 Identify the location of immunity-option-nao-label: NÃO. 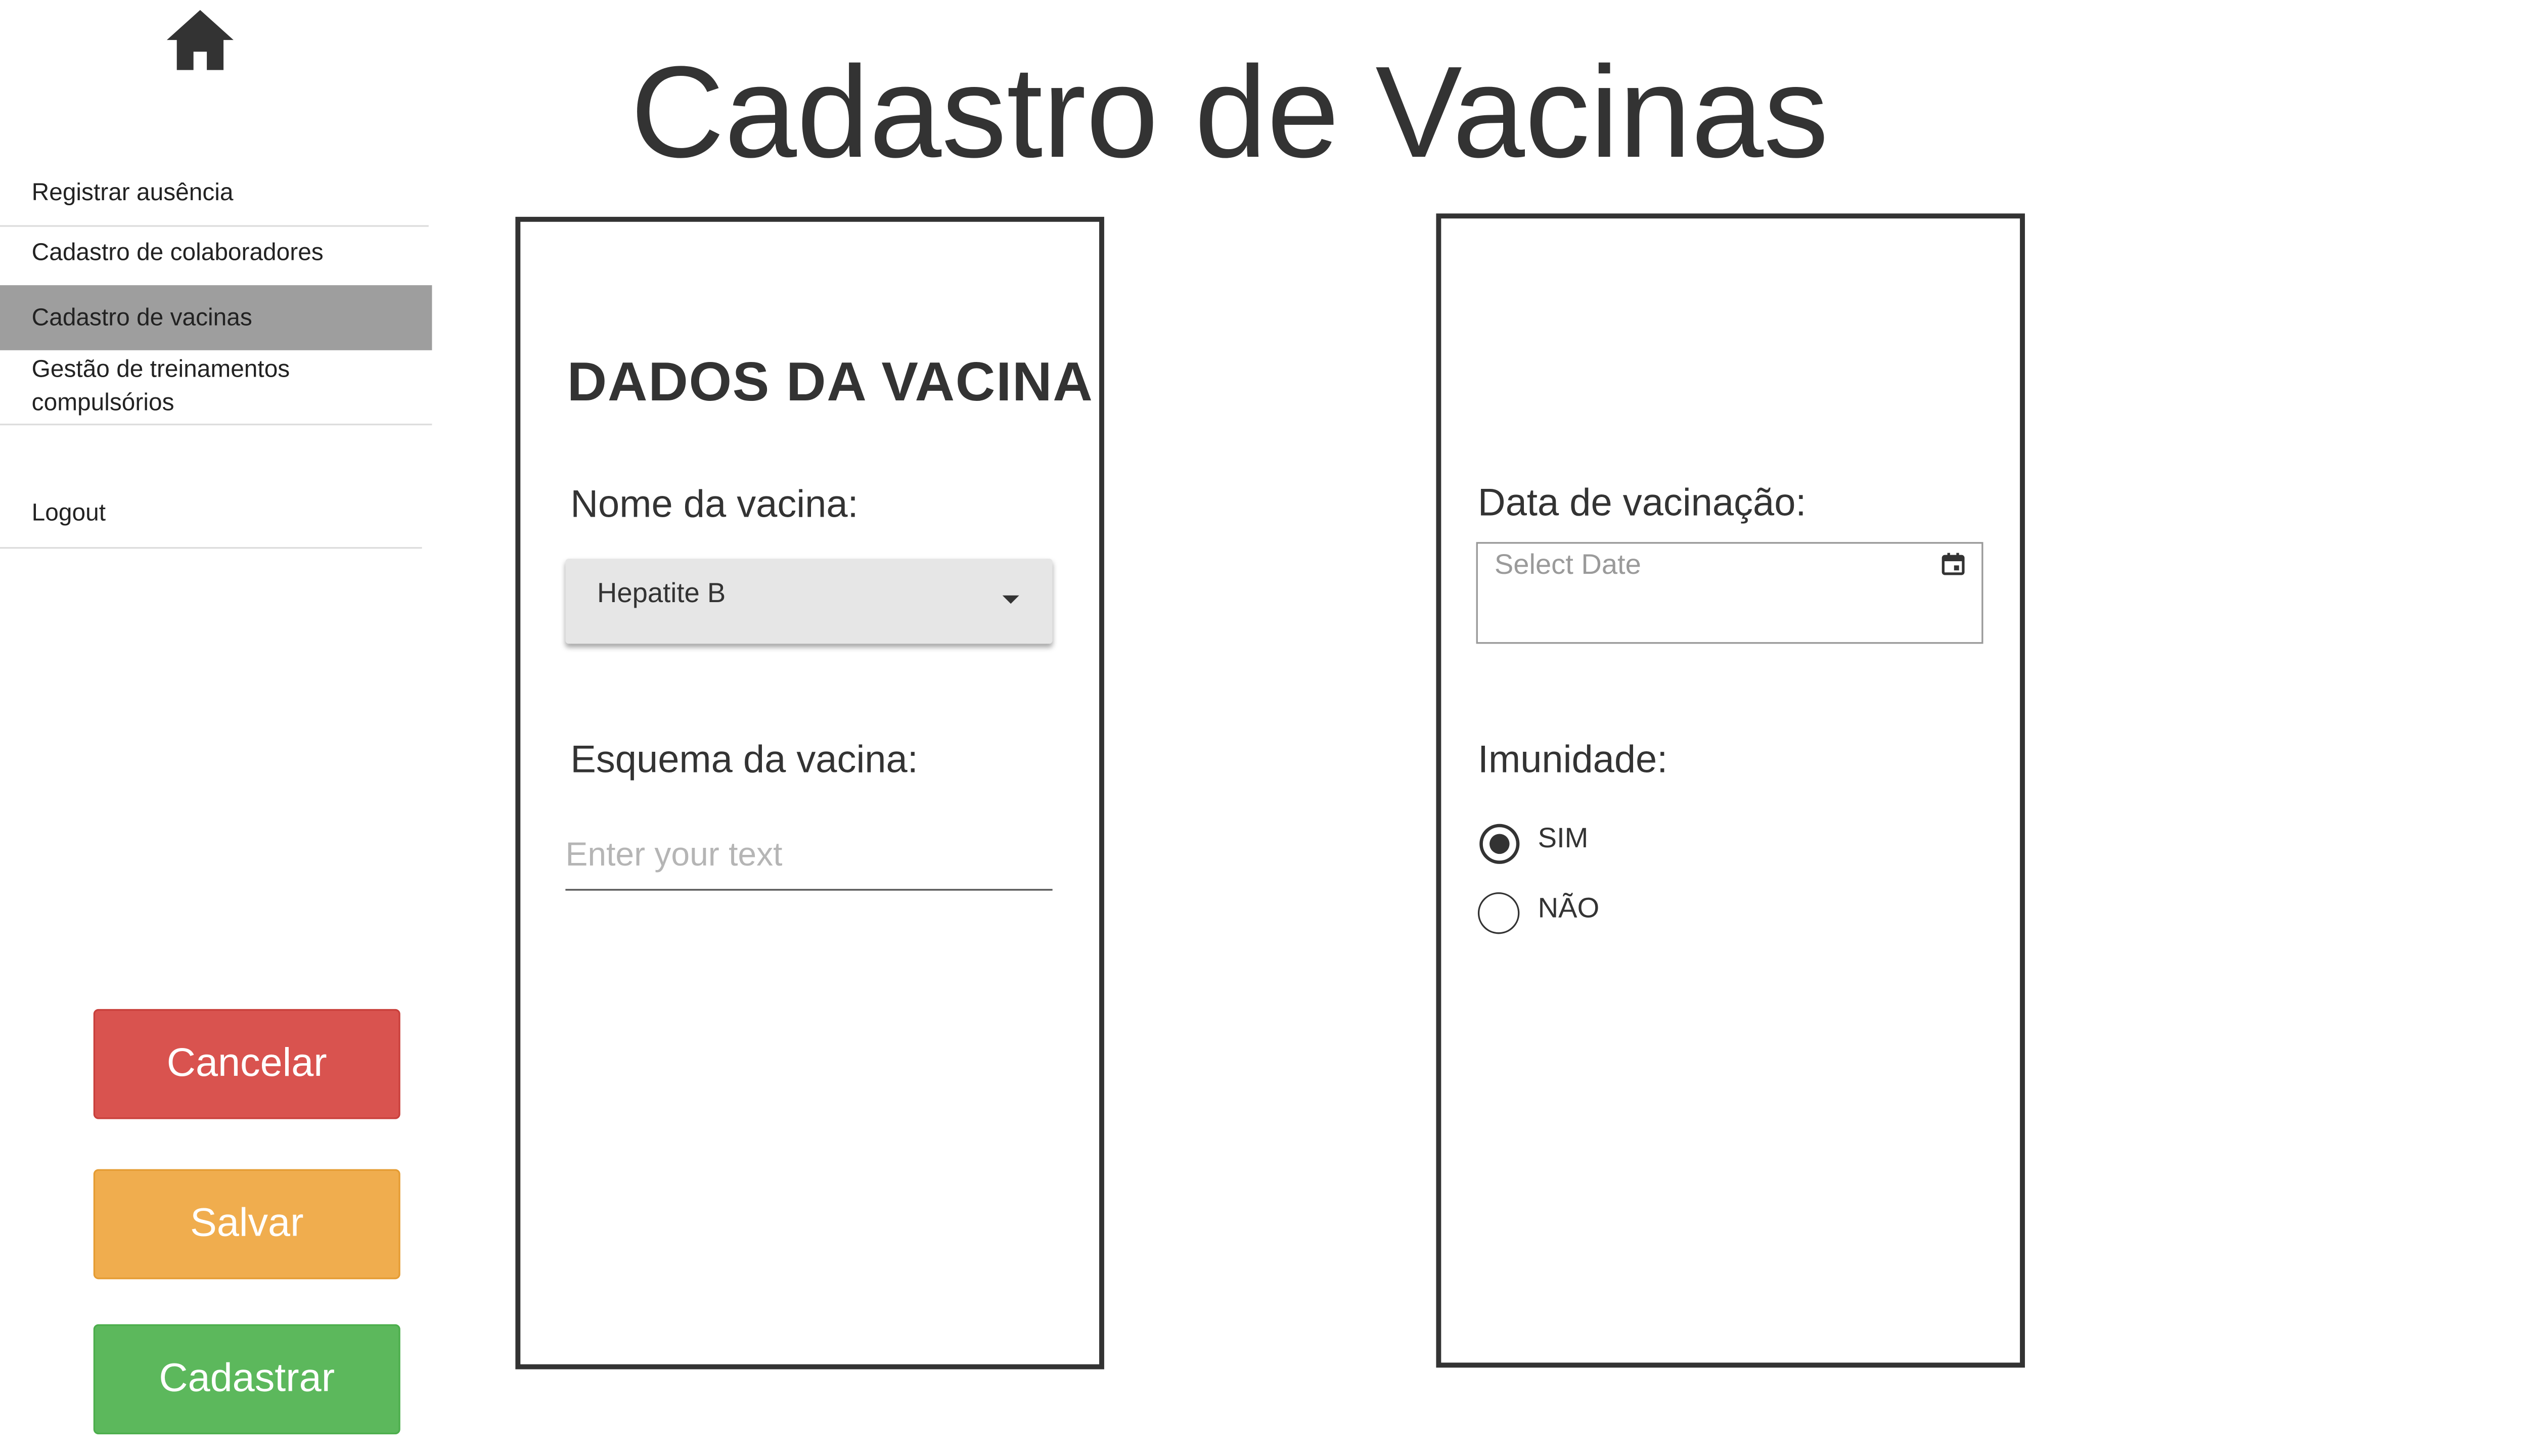
(1569, 909).